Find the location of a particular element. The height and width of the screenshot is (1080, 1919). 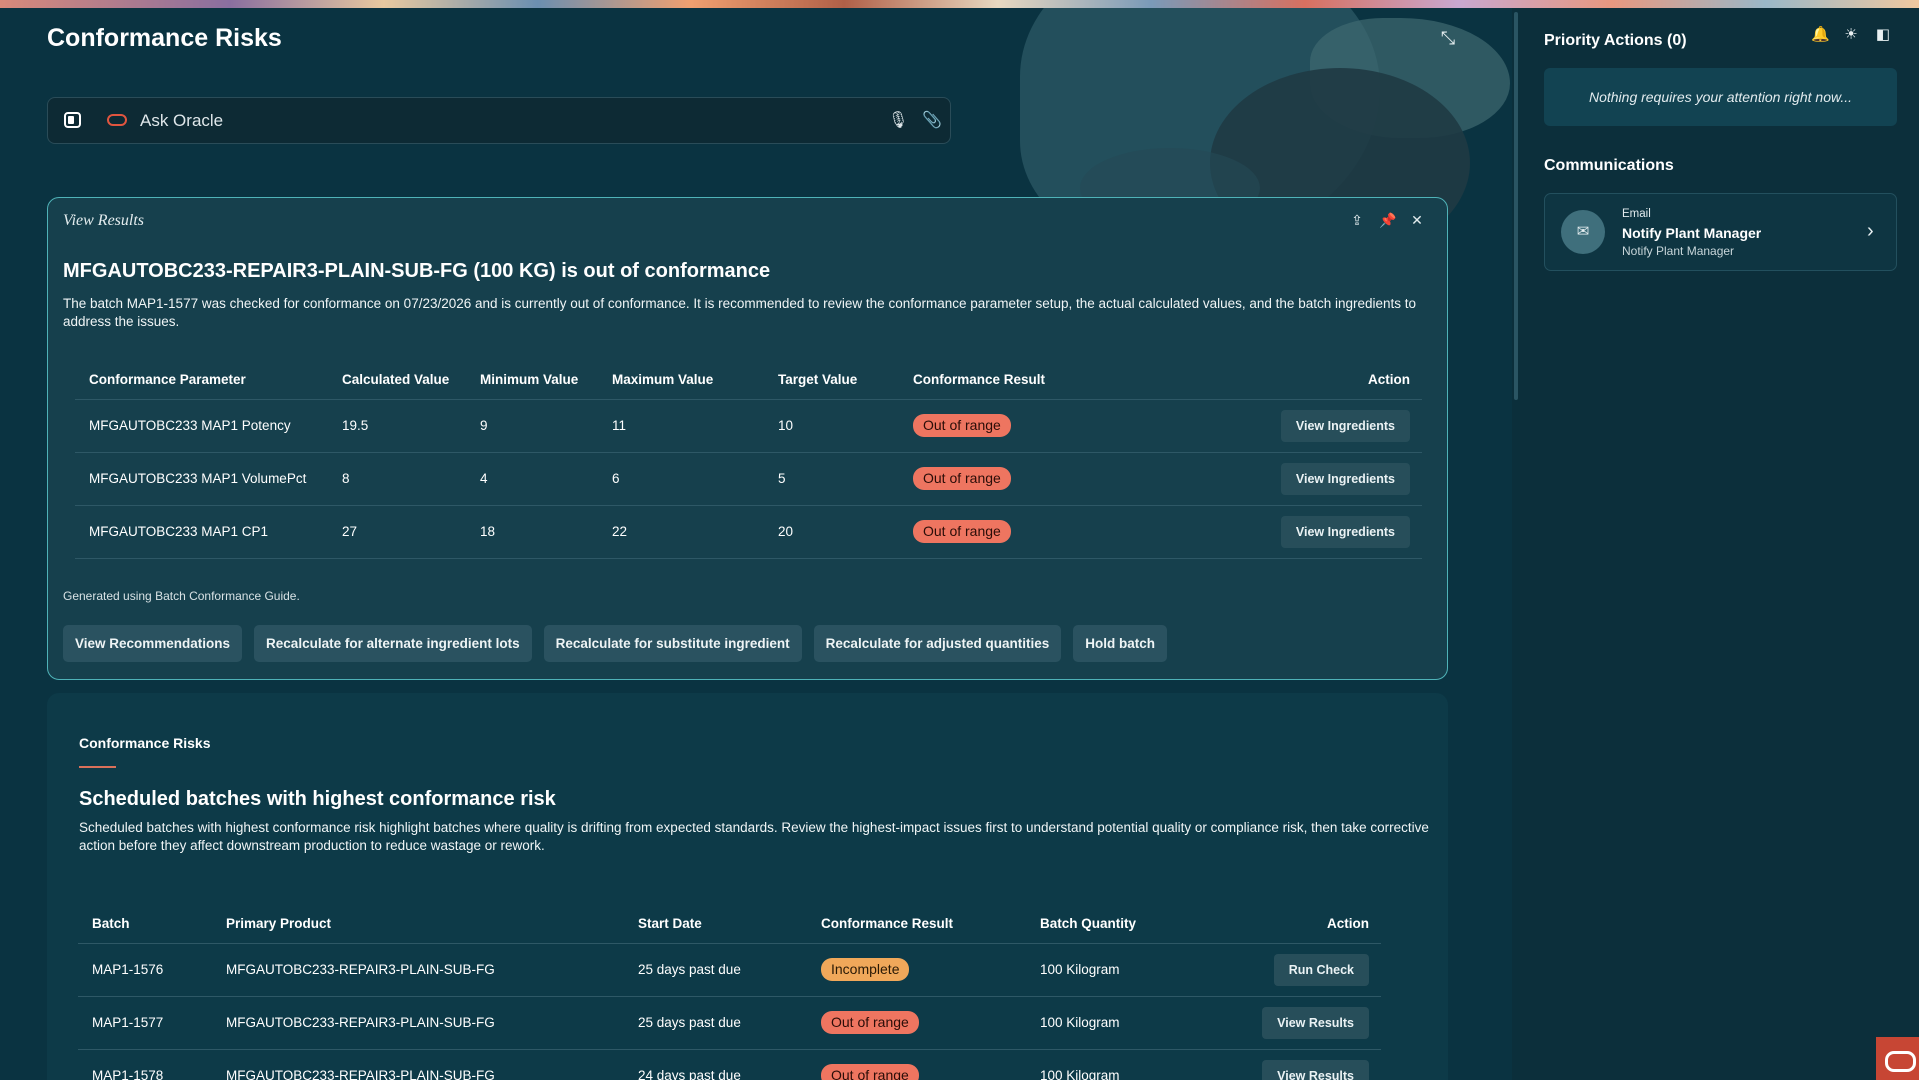

calculated-cell: 27 is located at coordinates (397, 532).